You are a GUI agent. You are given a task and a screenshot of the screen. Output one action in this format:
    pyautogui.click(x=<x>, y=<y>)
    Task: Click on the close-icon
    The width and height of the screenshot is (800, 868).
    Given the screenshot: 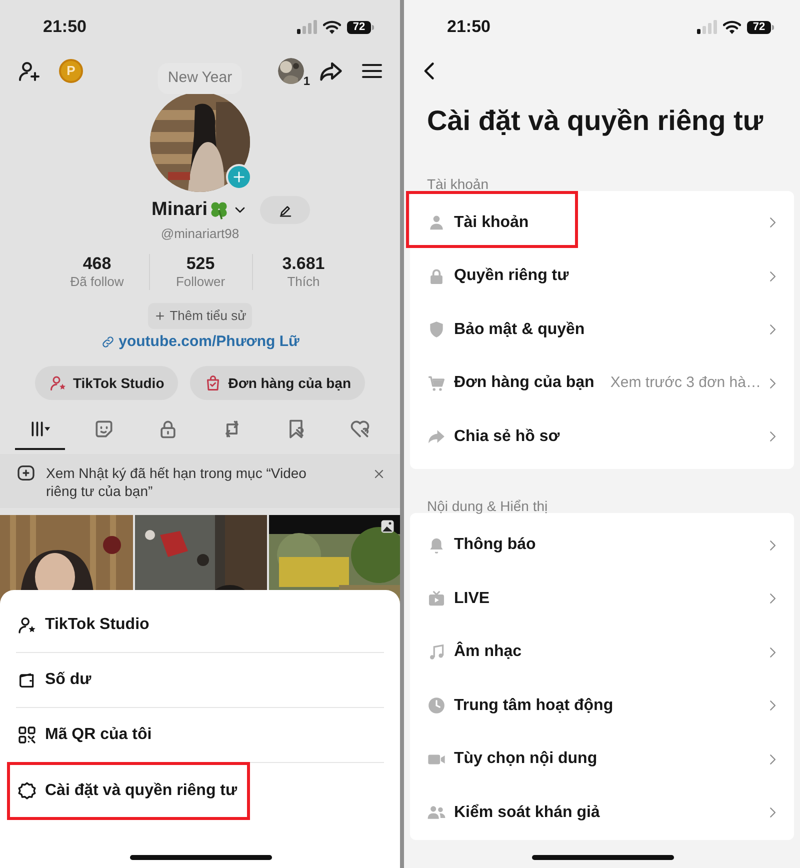 What is the action you would take?
    pyautogui.click(x=379, y=474)
    